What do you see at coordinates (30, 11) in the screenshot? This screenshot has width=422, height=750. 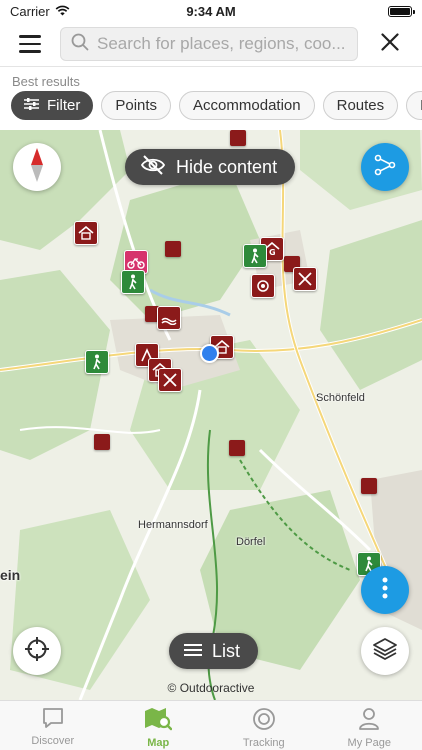 I see `carrier-label: Carrier` at bounding box center [30, 11].